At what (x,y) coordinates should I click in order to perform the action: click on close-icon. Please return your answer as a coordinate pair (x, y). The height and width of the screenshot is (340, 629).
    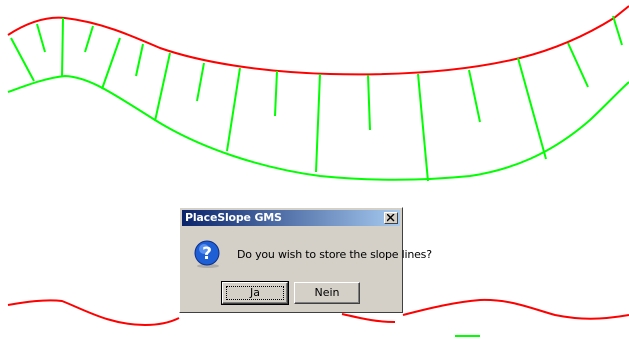
    Looking at the image, I should click on (391, 218).